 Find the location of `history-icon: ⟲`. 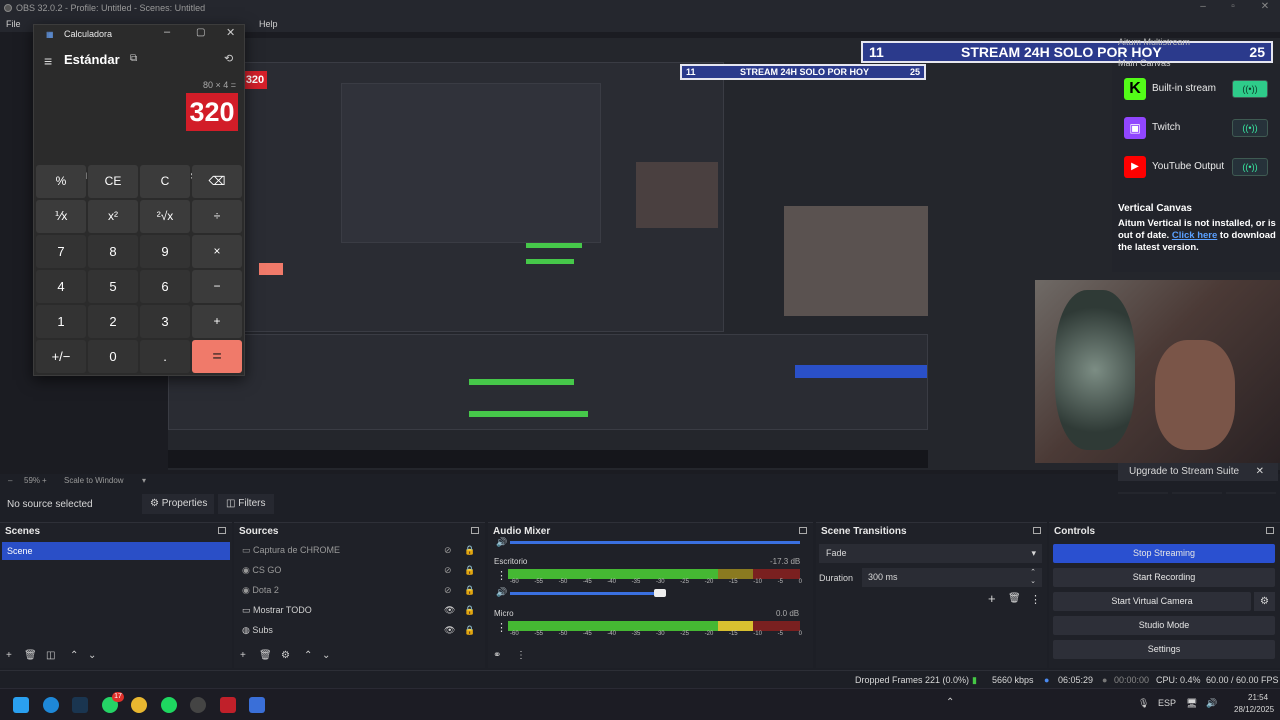

history-icon: ⟲ is located at coordinates (228, 58).